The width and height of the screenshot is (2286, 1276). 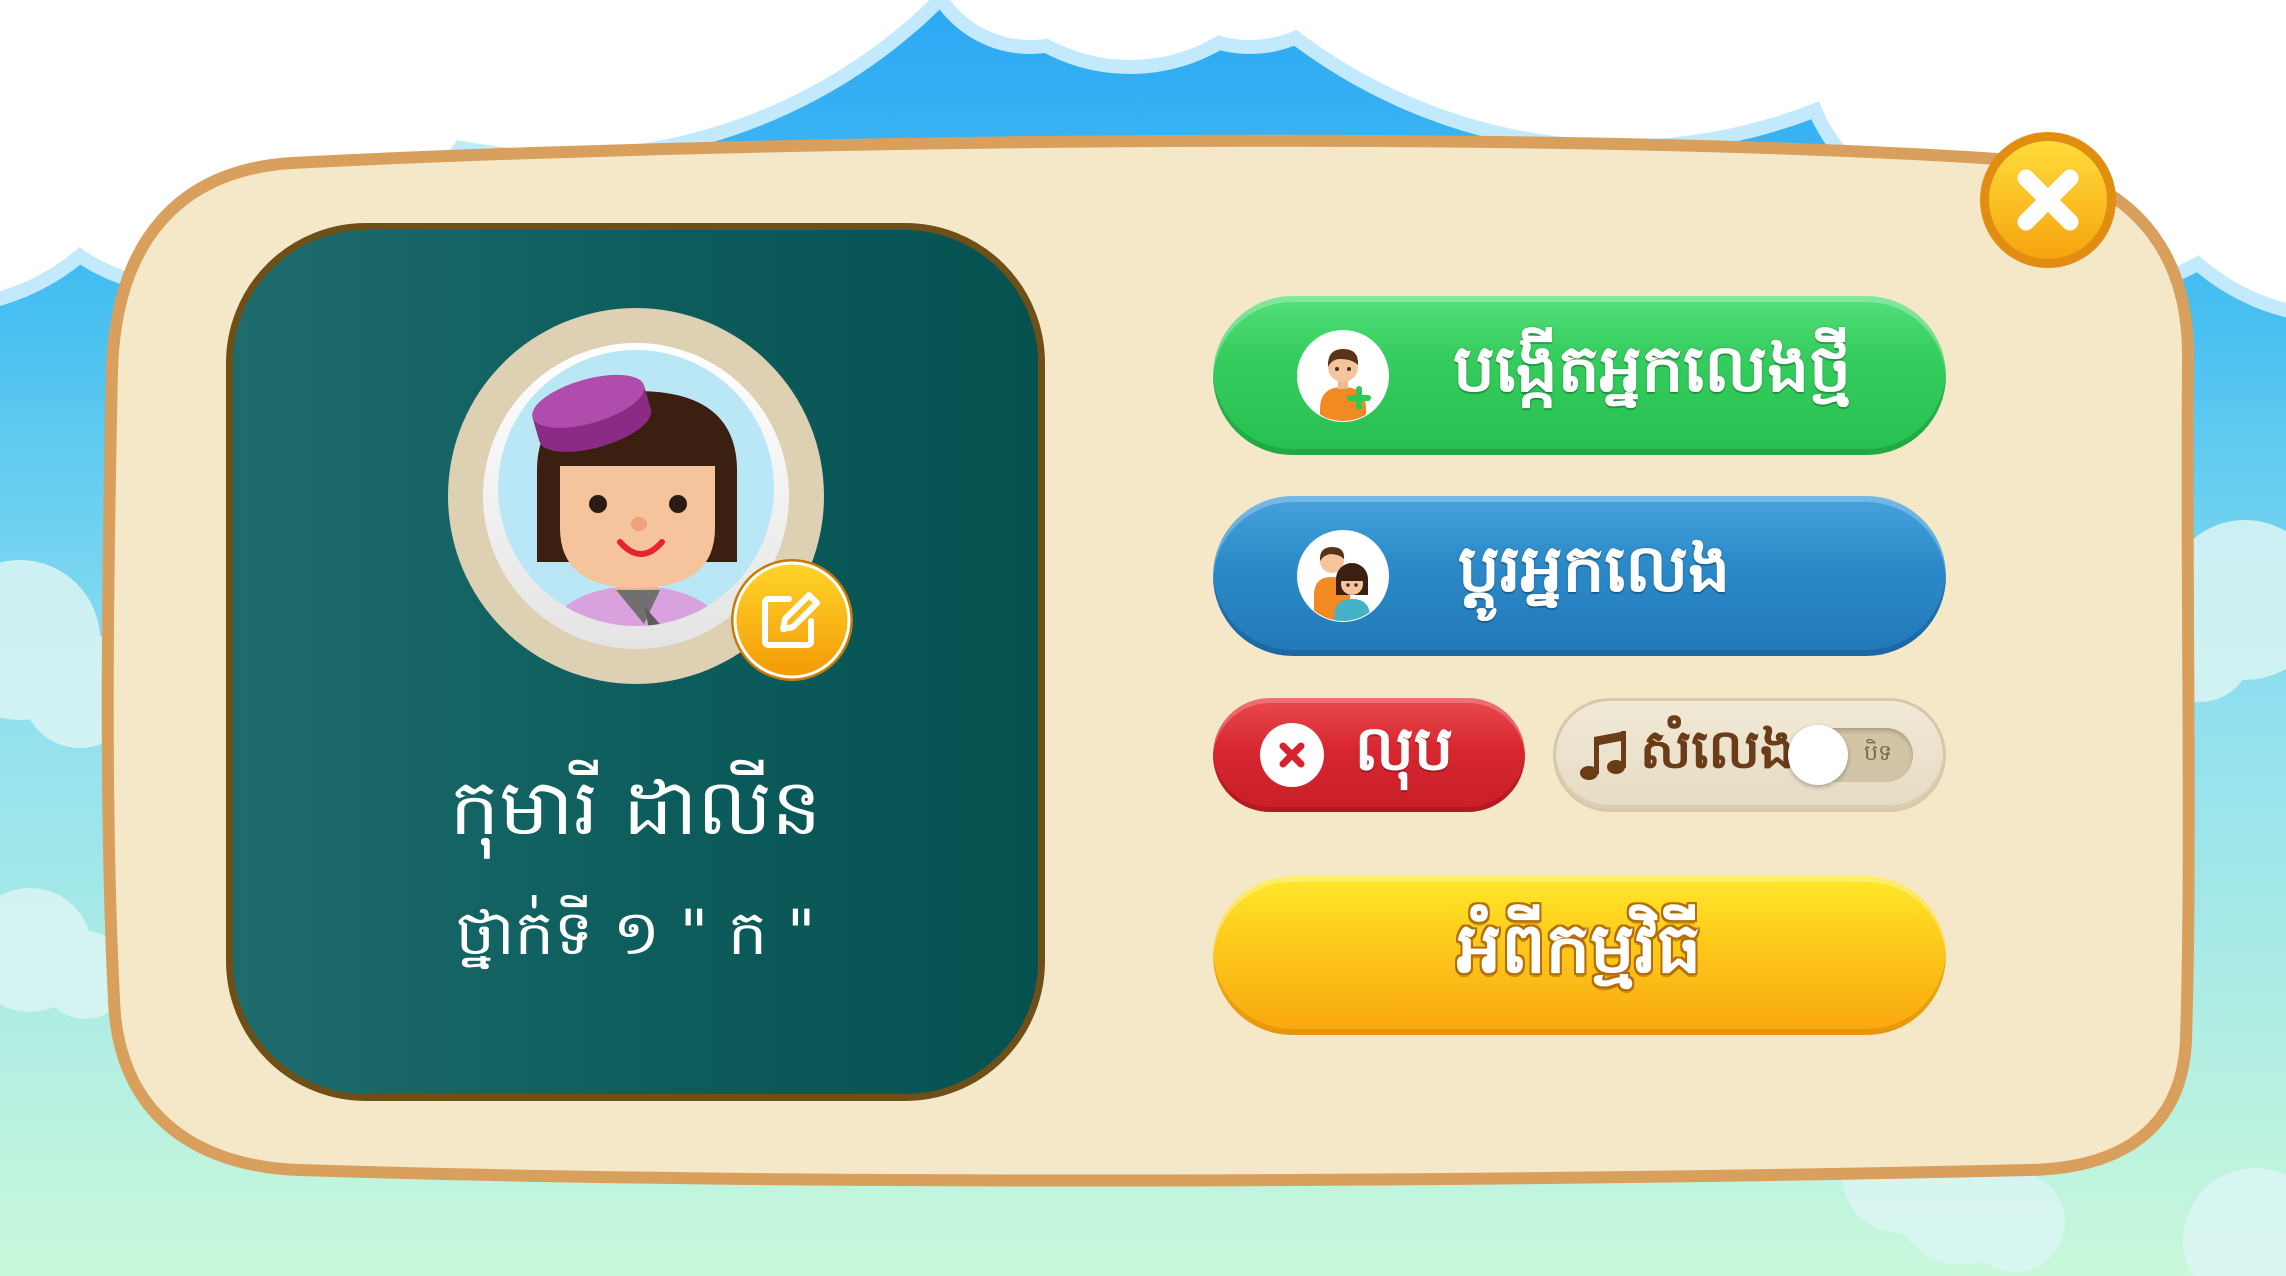 What do you see at coordinates (1818, 755) in the screenshot?
I see `toggle-knob` at bounding box center [1818, 755].